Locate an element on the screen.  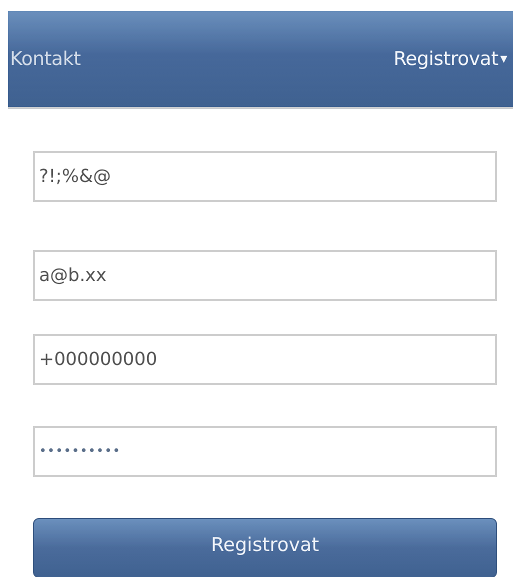
register-dropdown: Registrovat▾ is located at coordinates (452, 59).